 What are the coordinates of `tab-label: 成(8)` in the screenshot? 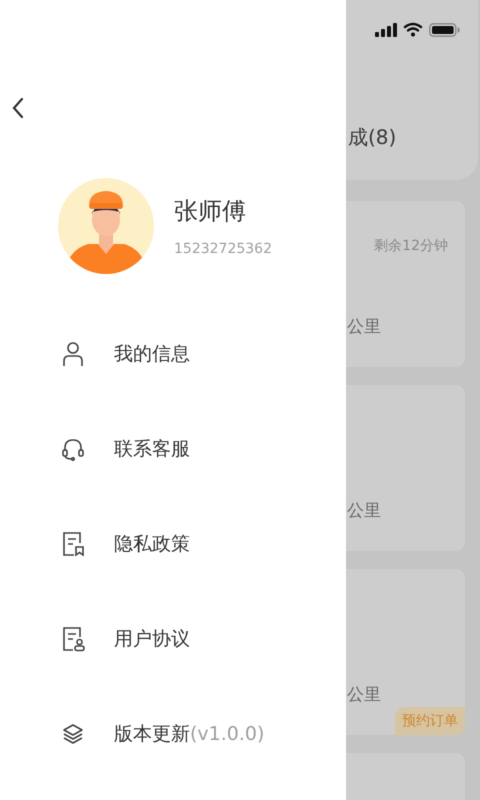 It's located at (372, 137).